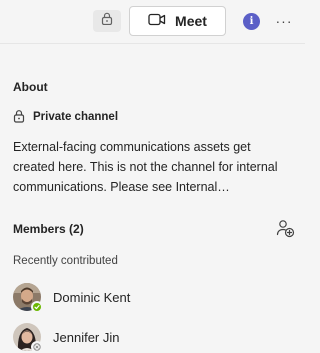 The width and height of the screenshot is (320, 353). Describe the element at coordinates (191, 21) in the screenshot. I see `meet-button-label: Meet` at that location.